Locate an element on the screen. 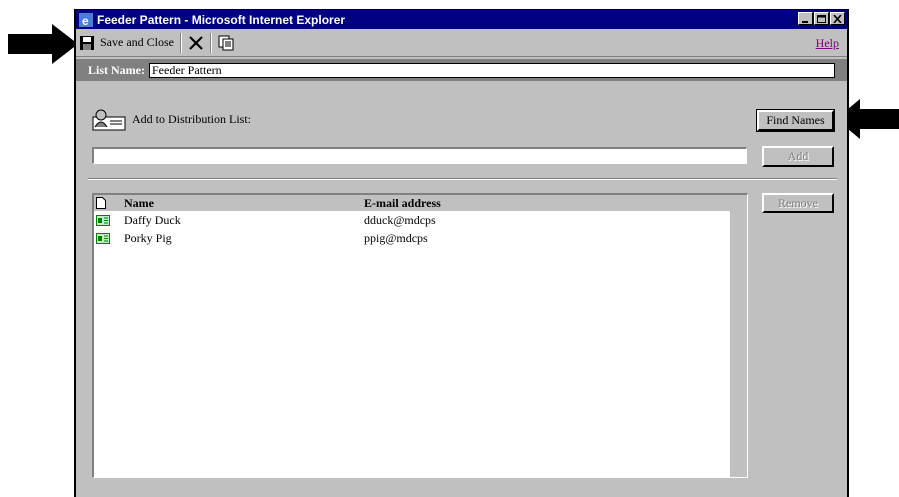  member-name: Porky Pig is located at coordinates (148, 237).